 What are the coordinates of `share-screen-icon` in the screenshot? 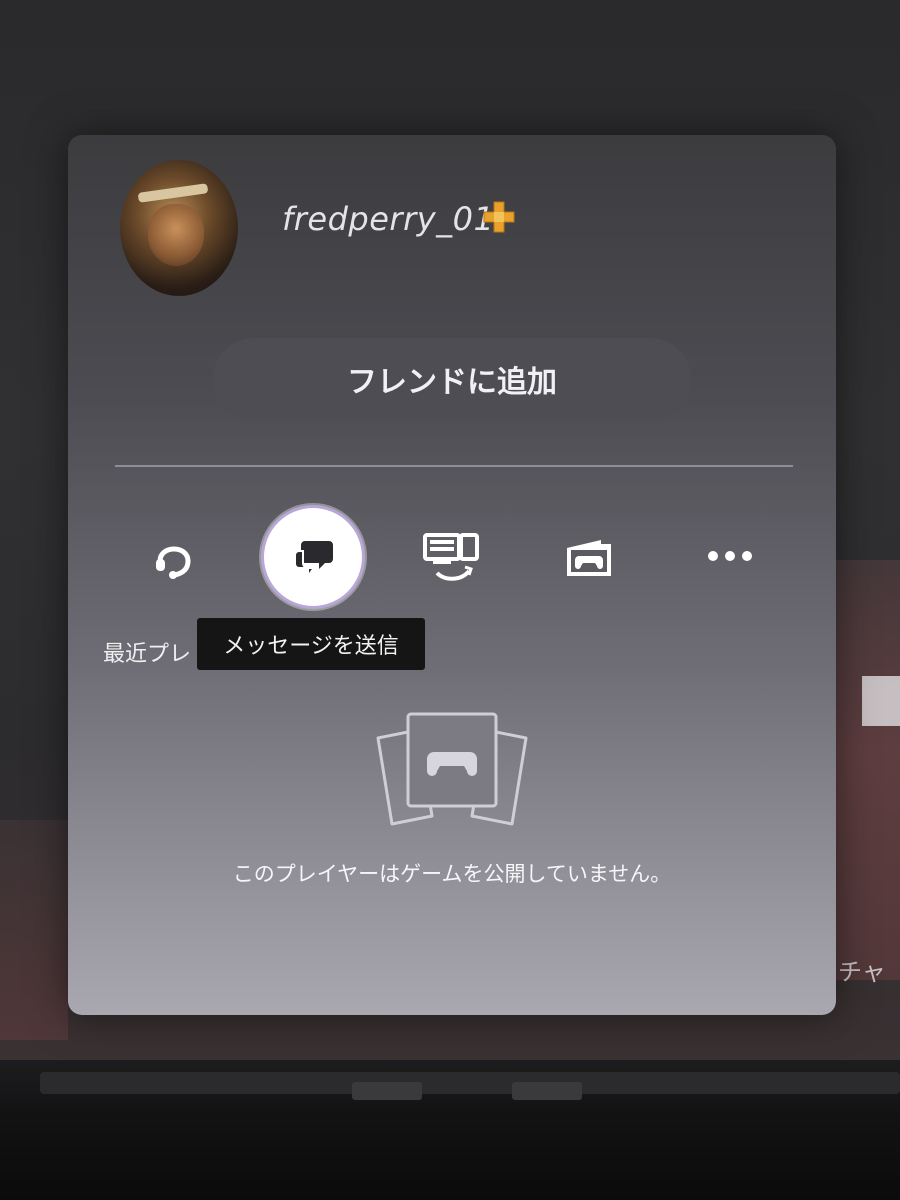 It's located at (451, 557).